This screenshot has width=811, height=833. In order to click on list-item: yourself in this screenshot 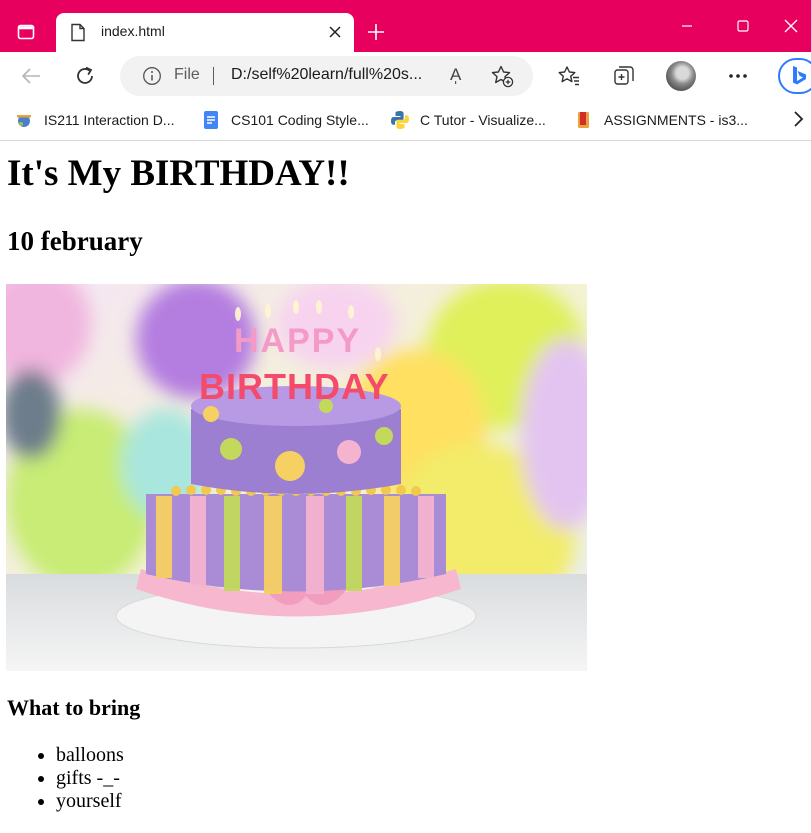, I will do `click(90, 801)`.